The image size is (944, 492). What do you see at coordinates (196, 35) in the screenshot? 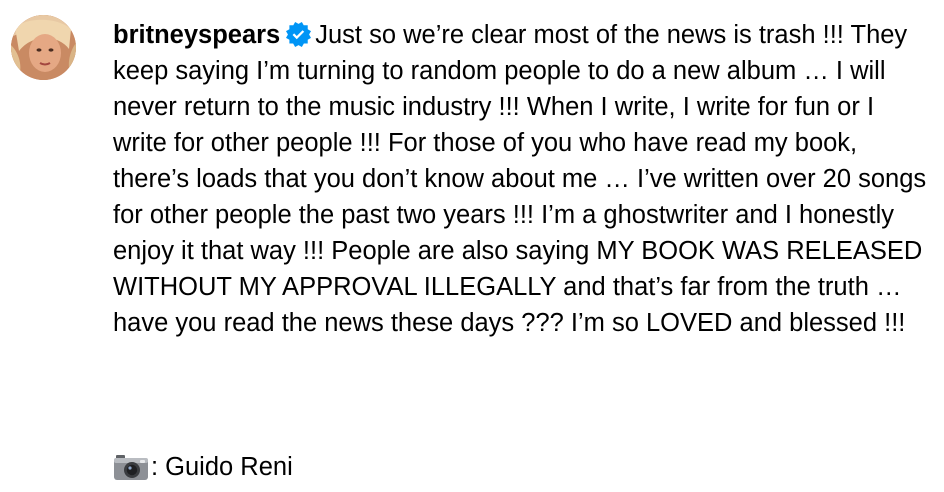
I see `username-link: britneyspears` at bounding box center [196, 35].